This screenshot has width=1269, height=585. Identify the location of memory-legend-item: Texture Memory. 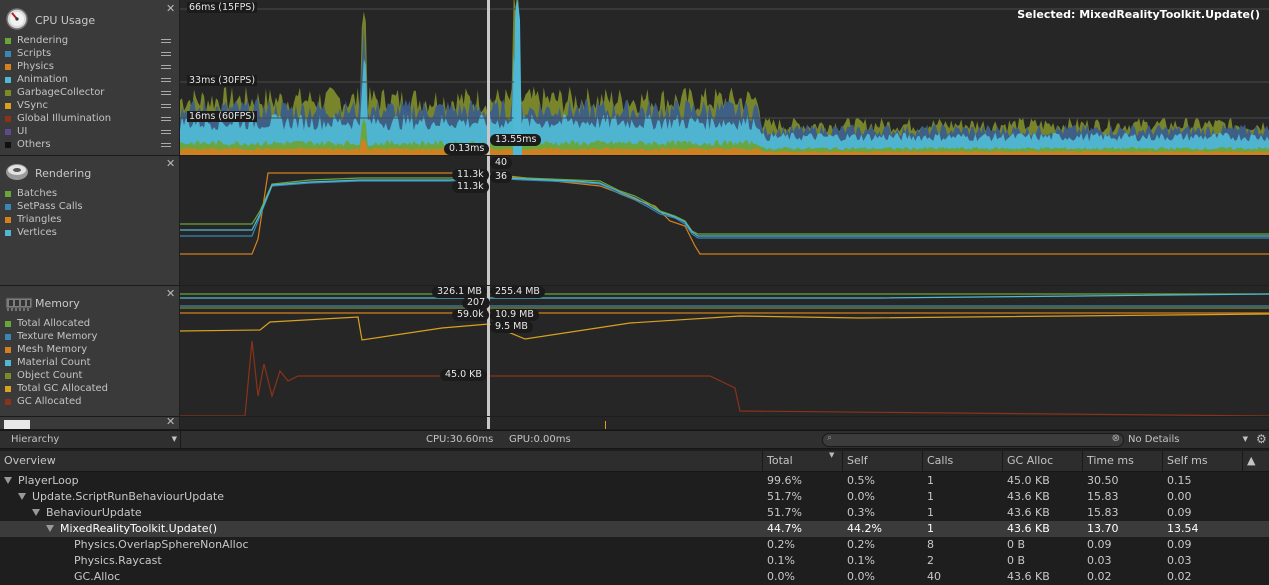
(90, 337).